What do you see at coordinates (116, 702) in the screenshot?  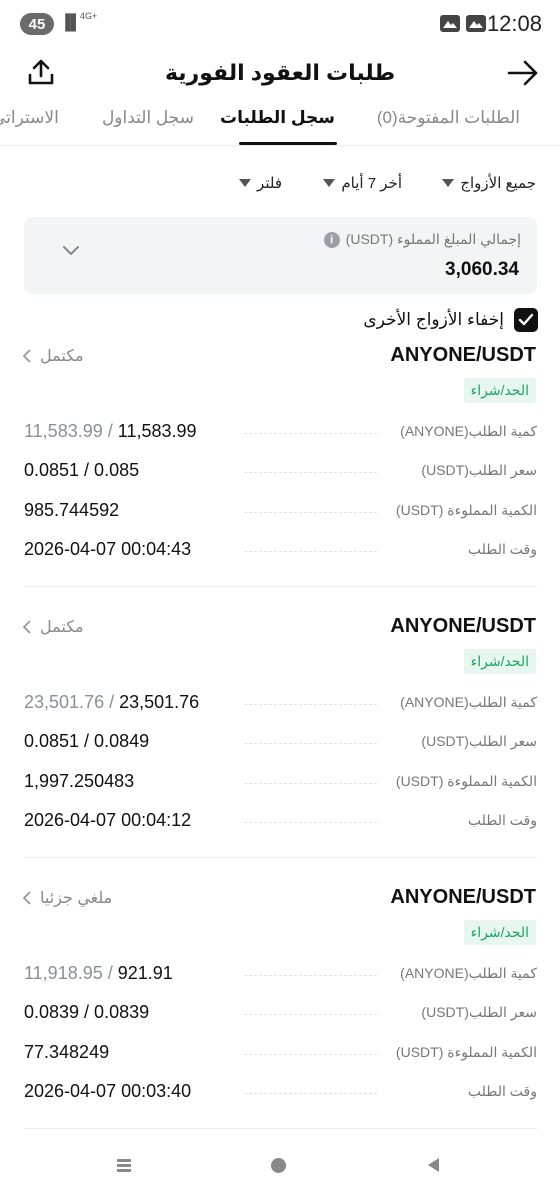 I see `quantity-value: 23,501.76 / 23,501.76` at bounding box center [116, 702].